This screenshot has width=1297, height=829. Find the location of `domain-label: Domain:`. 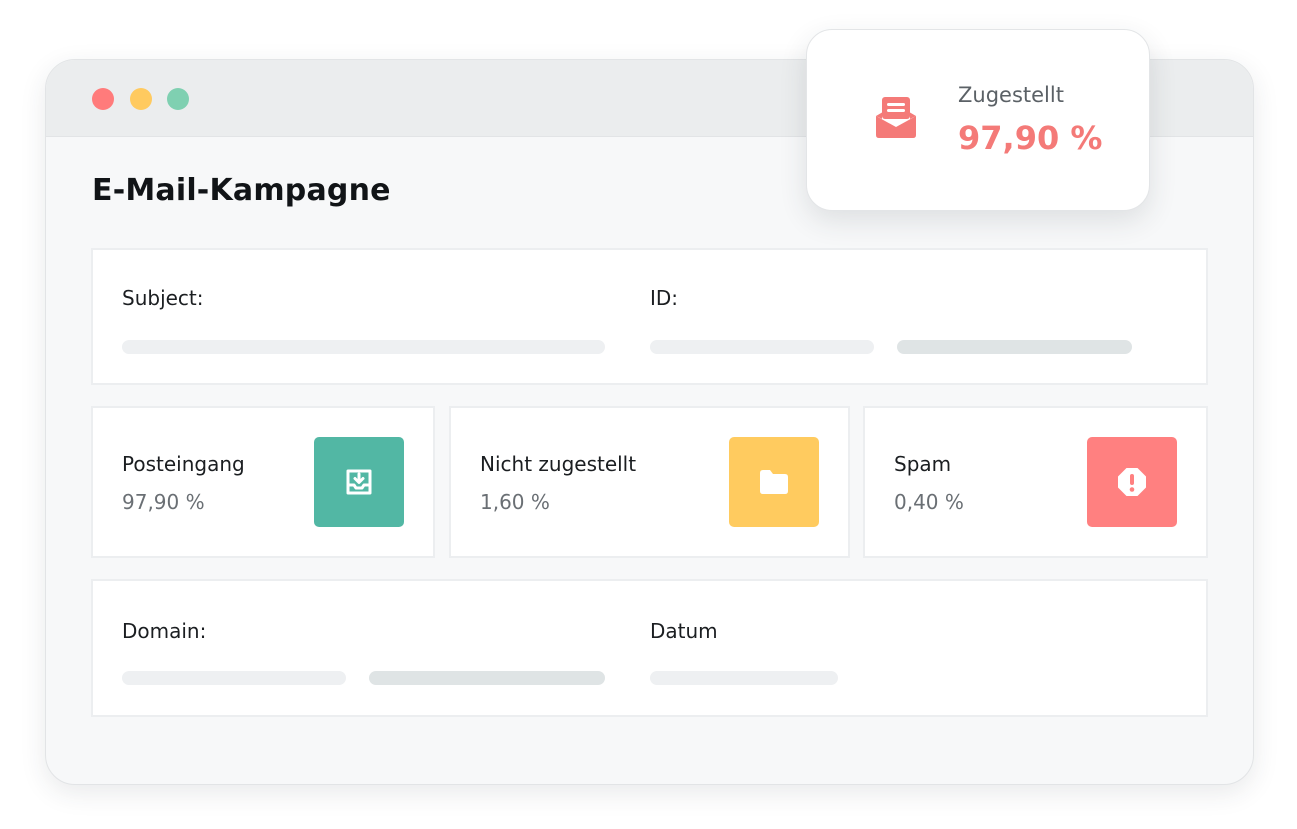

domain-label: Domain: is located at coordinates (164, 631).